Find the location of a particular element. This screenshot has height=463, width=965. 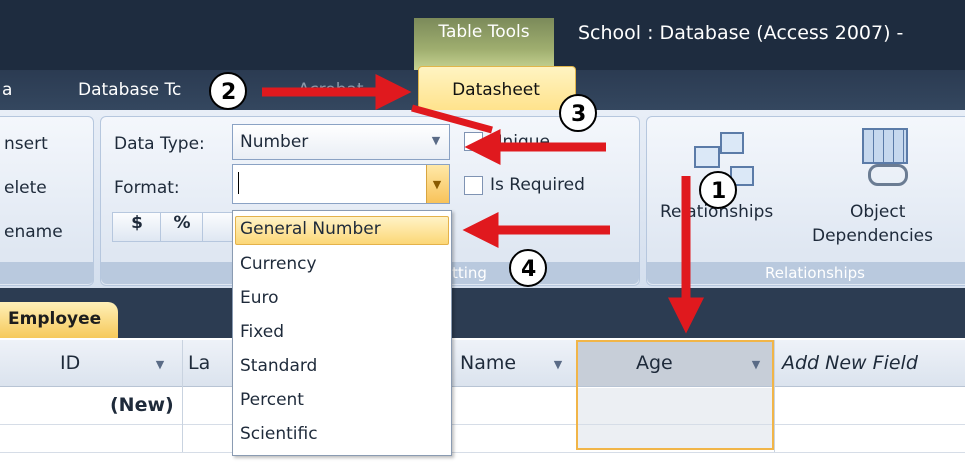

annotation-marker-3-number: 3 is located at coordinates (578, 114).